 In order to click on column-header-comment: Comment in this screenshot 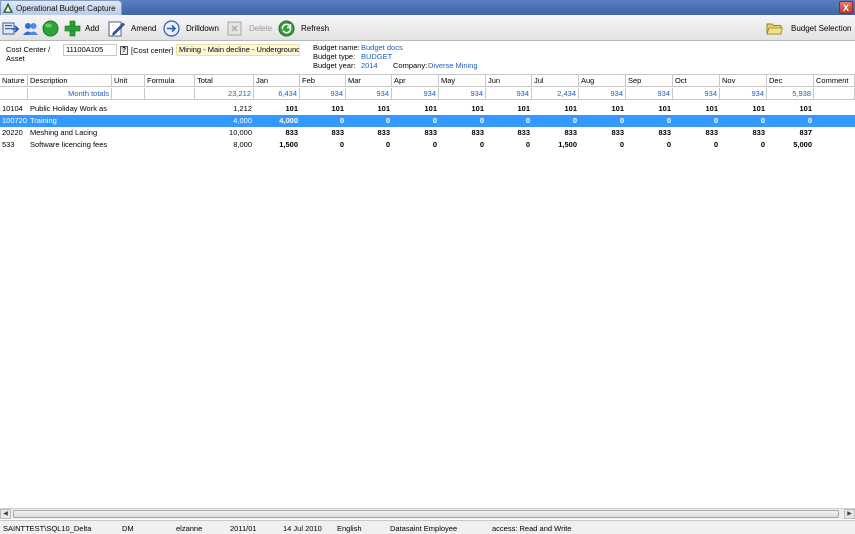, I will do `click(834, 81)`.